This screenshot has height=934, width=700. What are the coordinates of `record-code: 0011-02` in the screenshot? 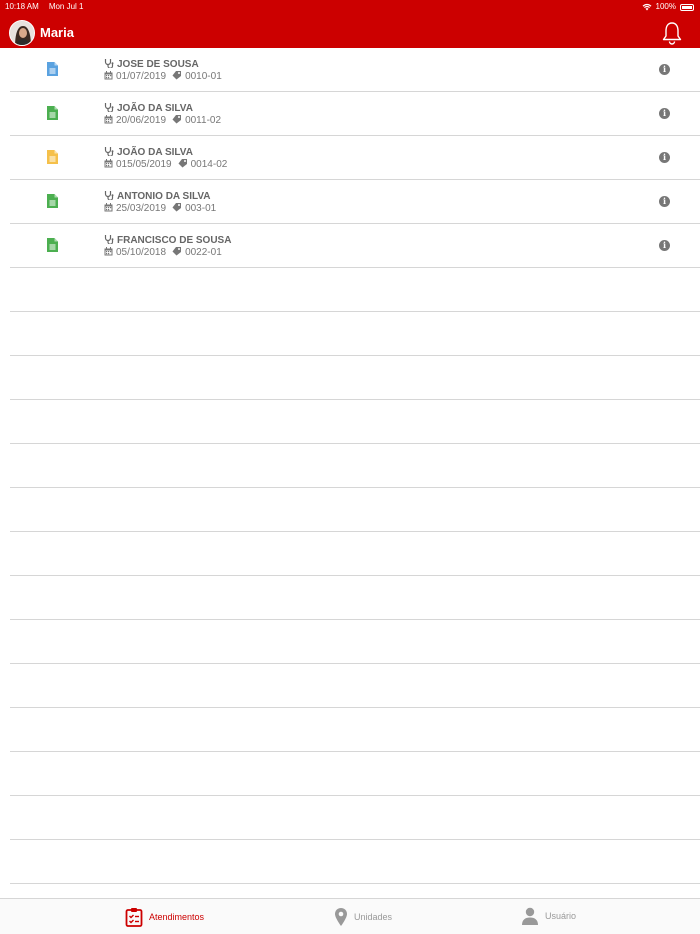 It's located at (203, 120).